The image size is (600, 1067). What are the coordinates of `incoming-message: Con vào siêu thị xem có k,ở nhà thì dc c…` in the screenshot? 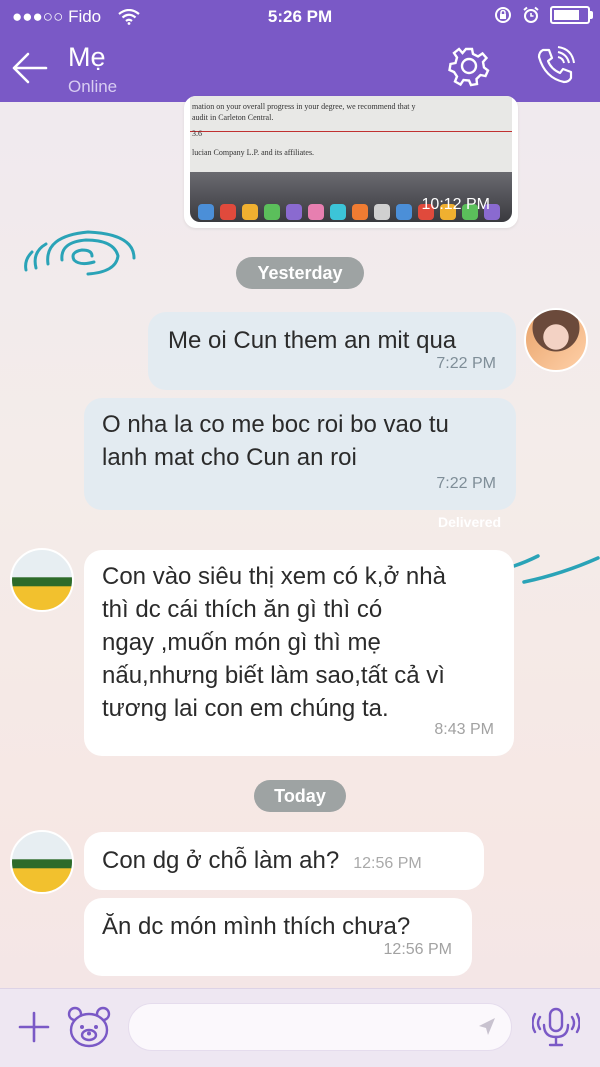 It's located at (299, 653).